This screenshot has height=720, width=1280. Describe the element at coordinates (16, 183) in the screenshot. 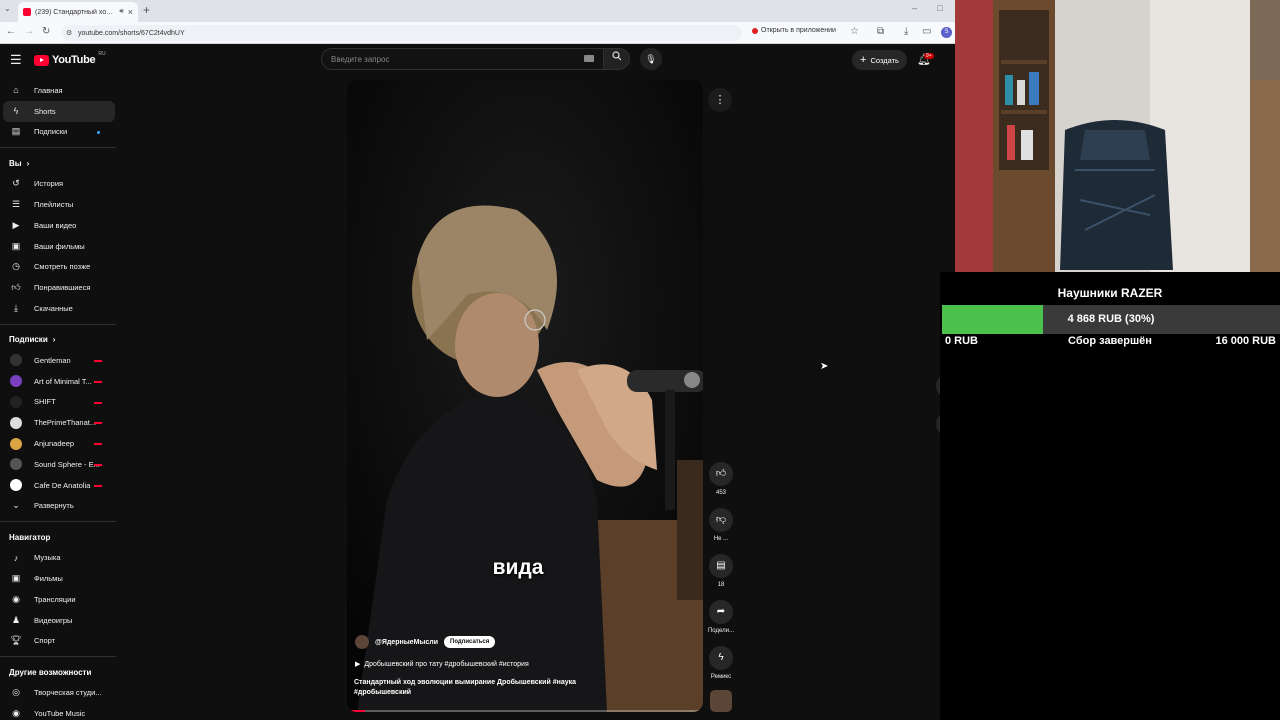

I see `history-icon: ↺` at that location.